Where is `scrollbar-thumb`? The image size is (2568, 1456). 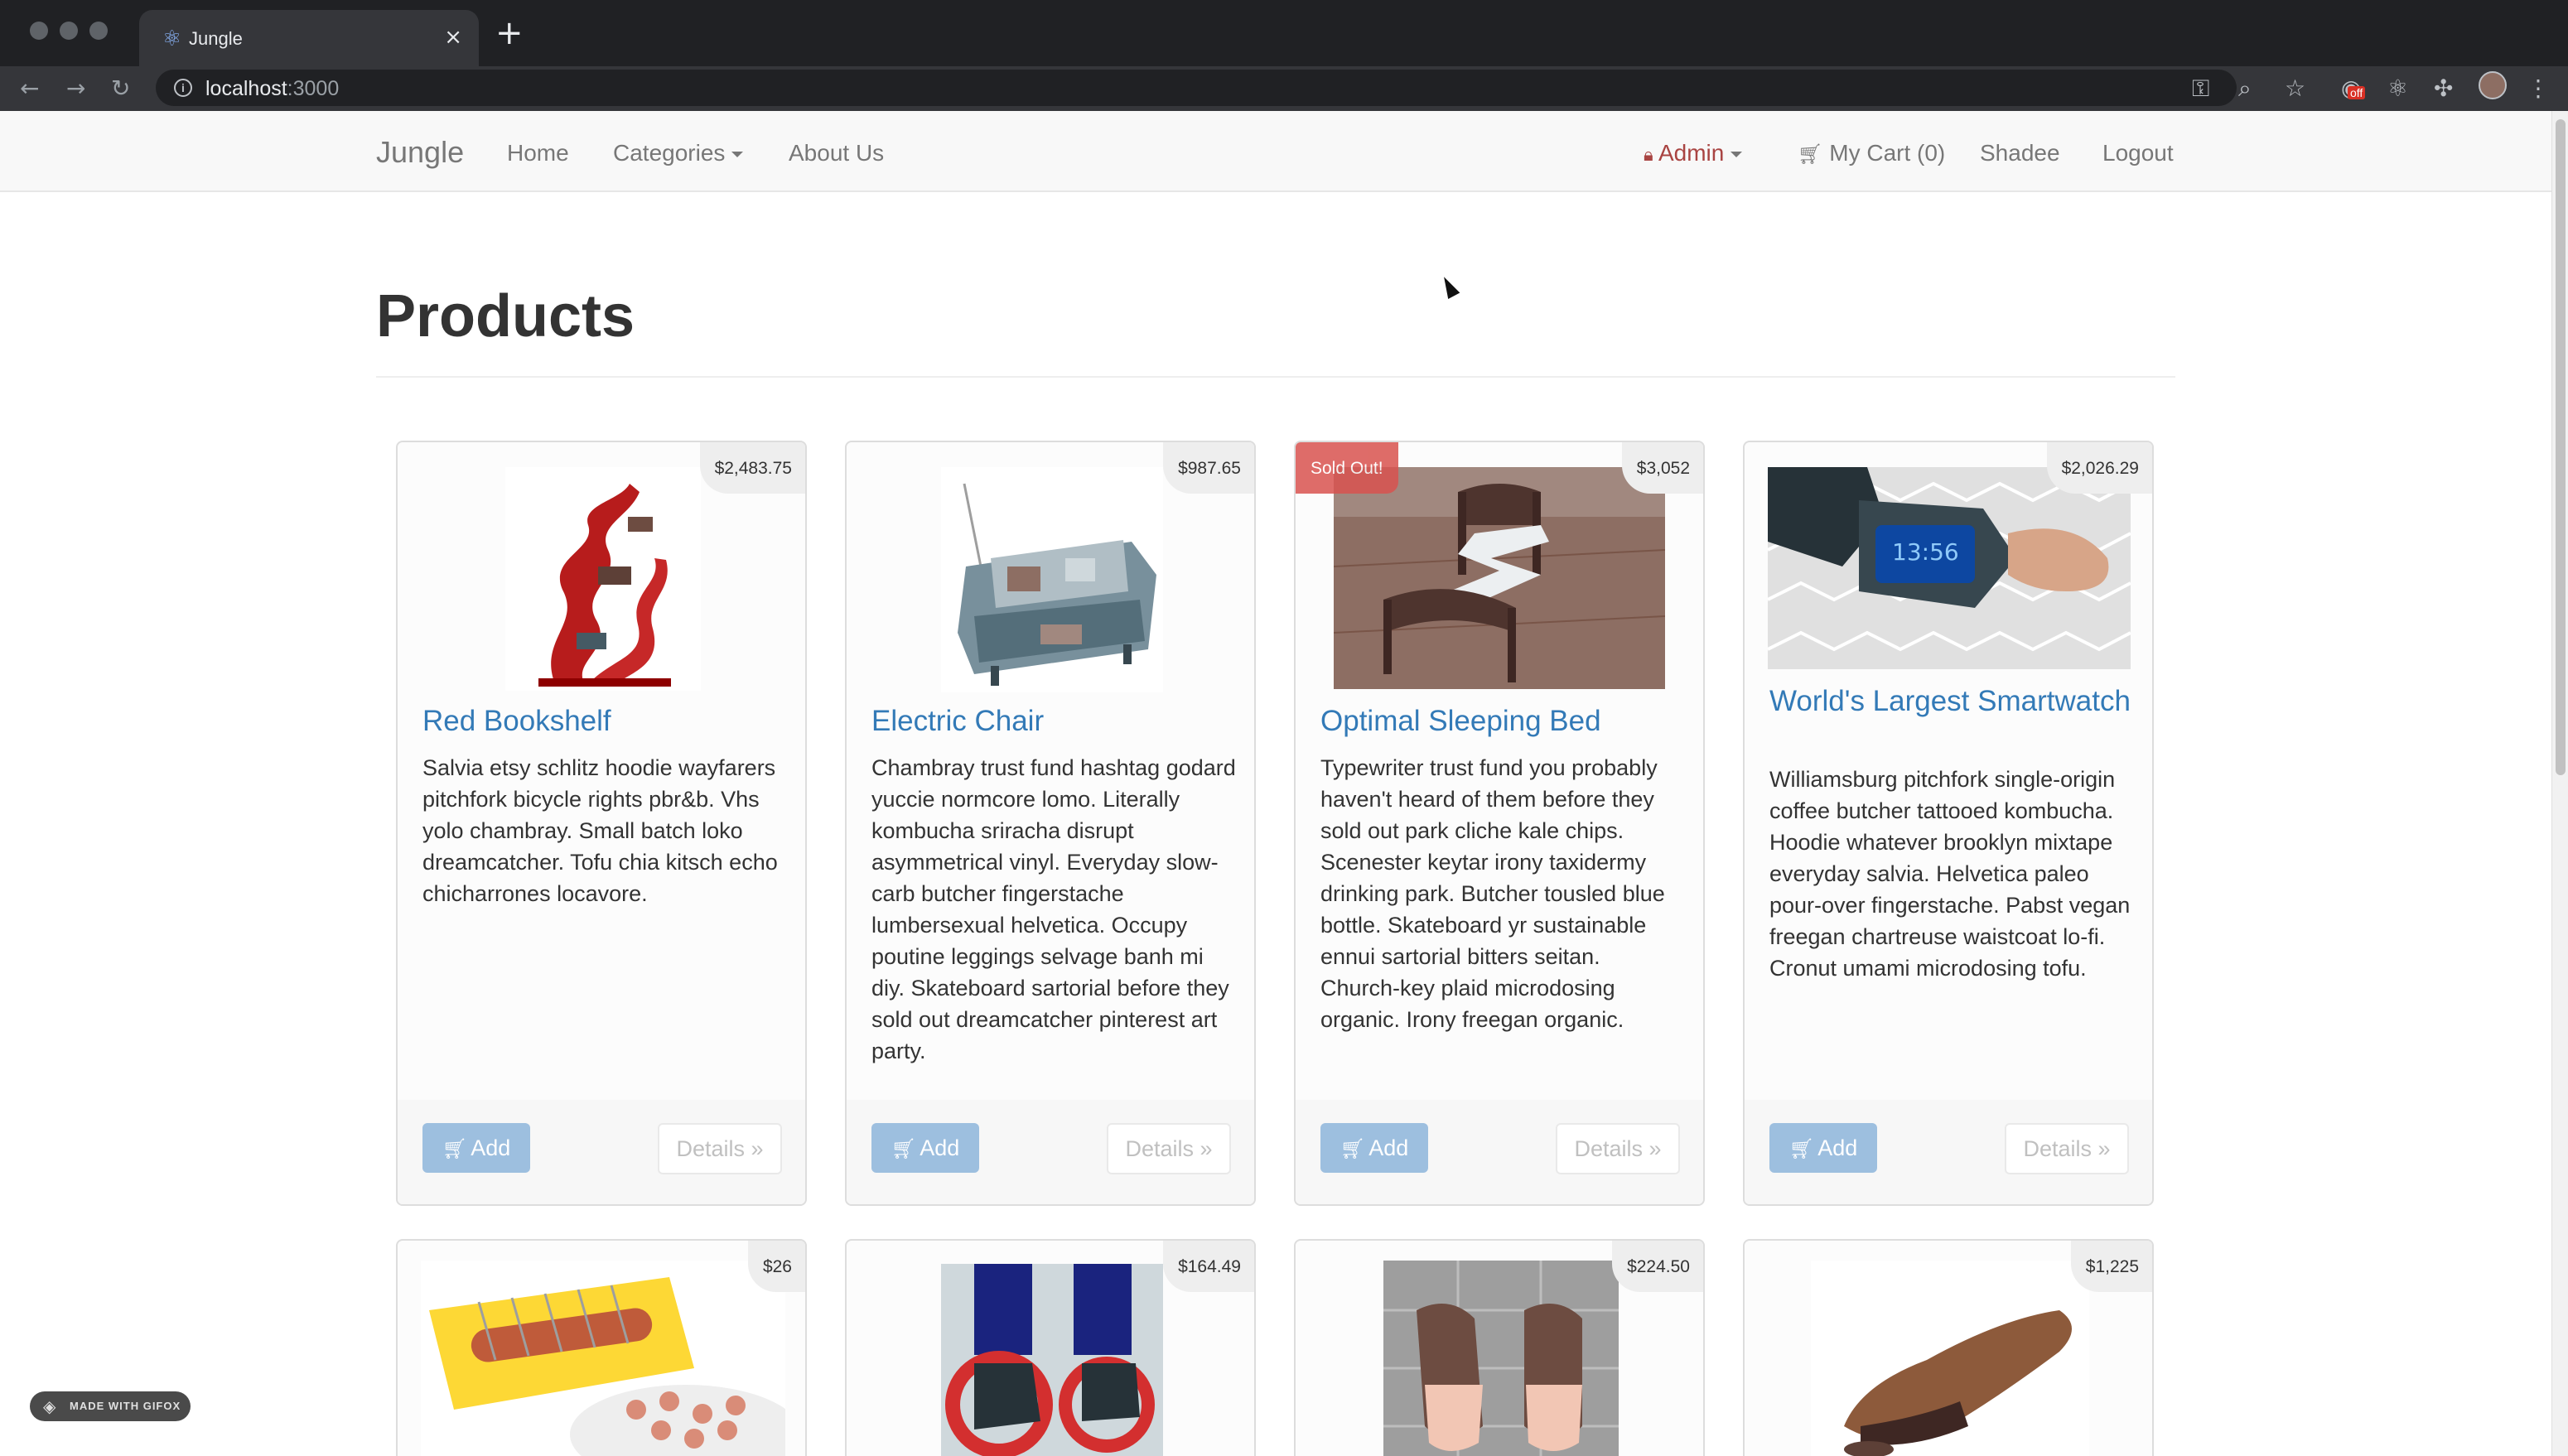
scrollbar-thumb is located at coordinates (2561, 447).